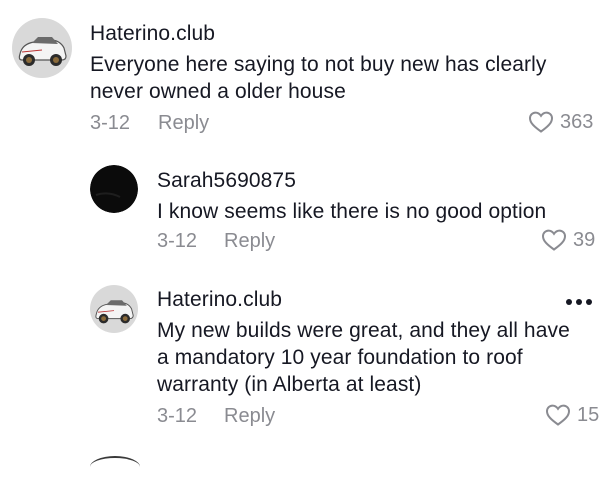 The height and width of the screenshot is (478, 601). What do you see at coordinates (588, 414) in the screenshot?
I see `like-count: 15` at bounding box center [588, 414].